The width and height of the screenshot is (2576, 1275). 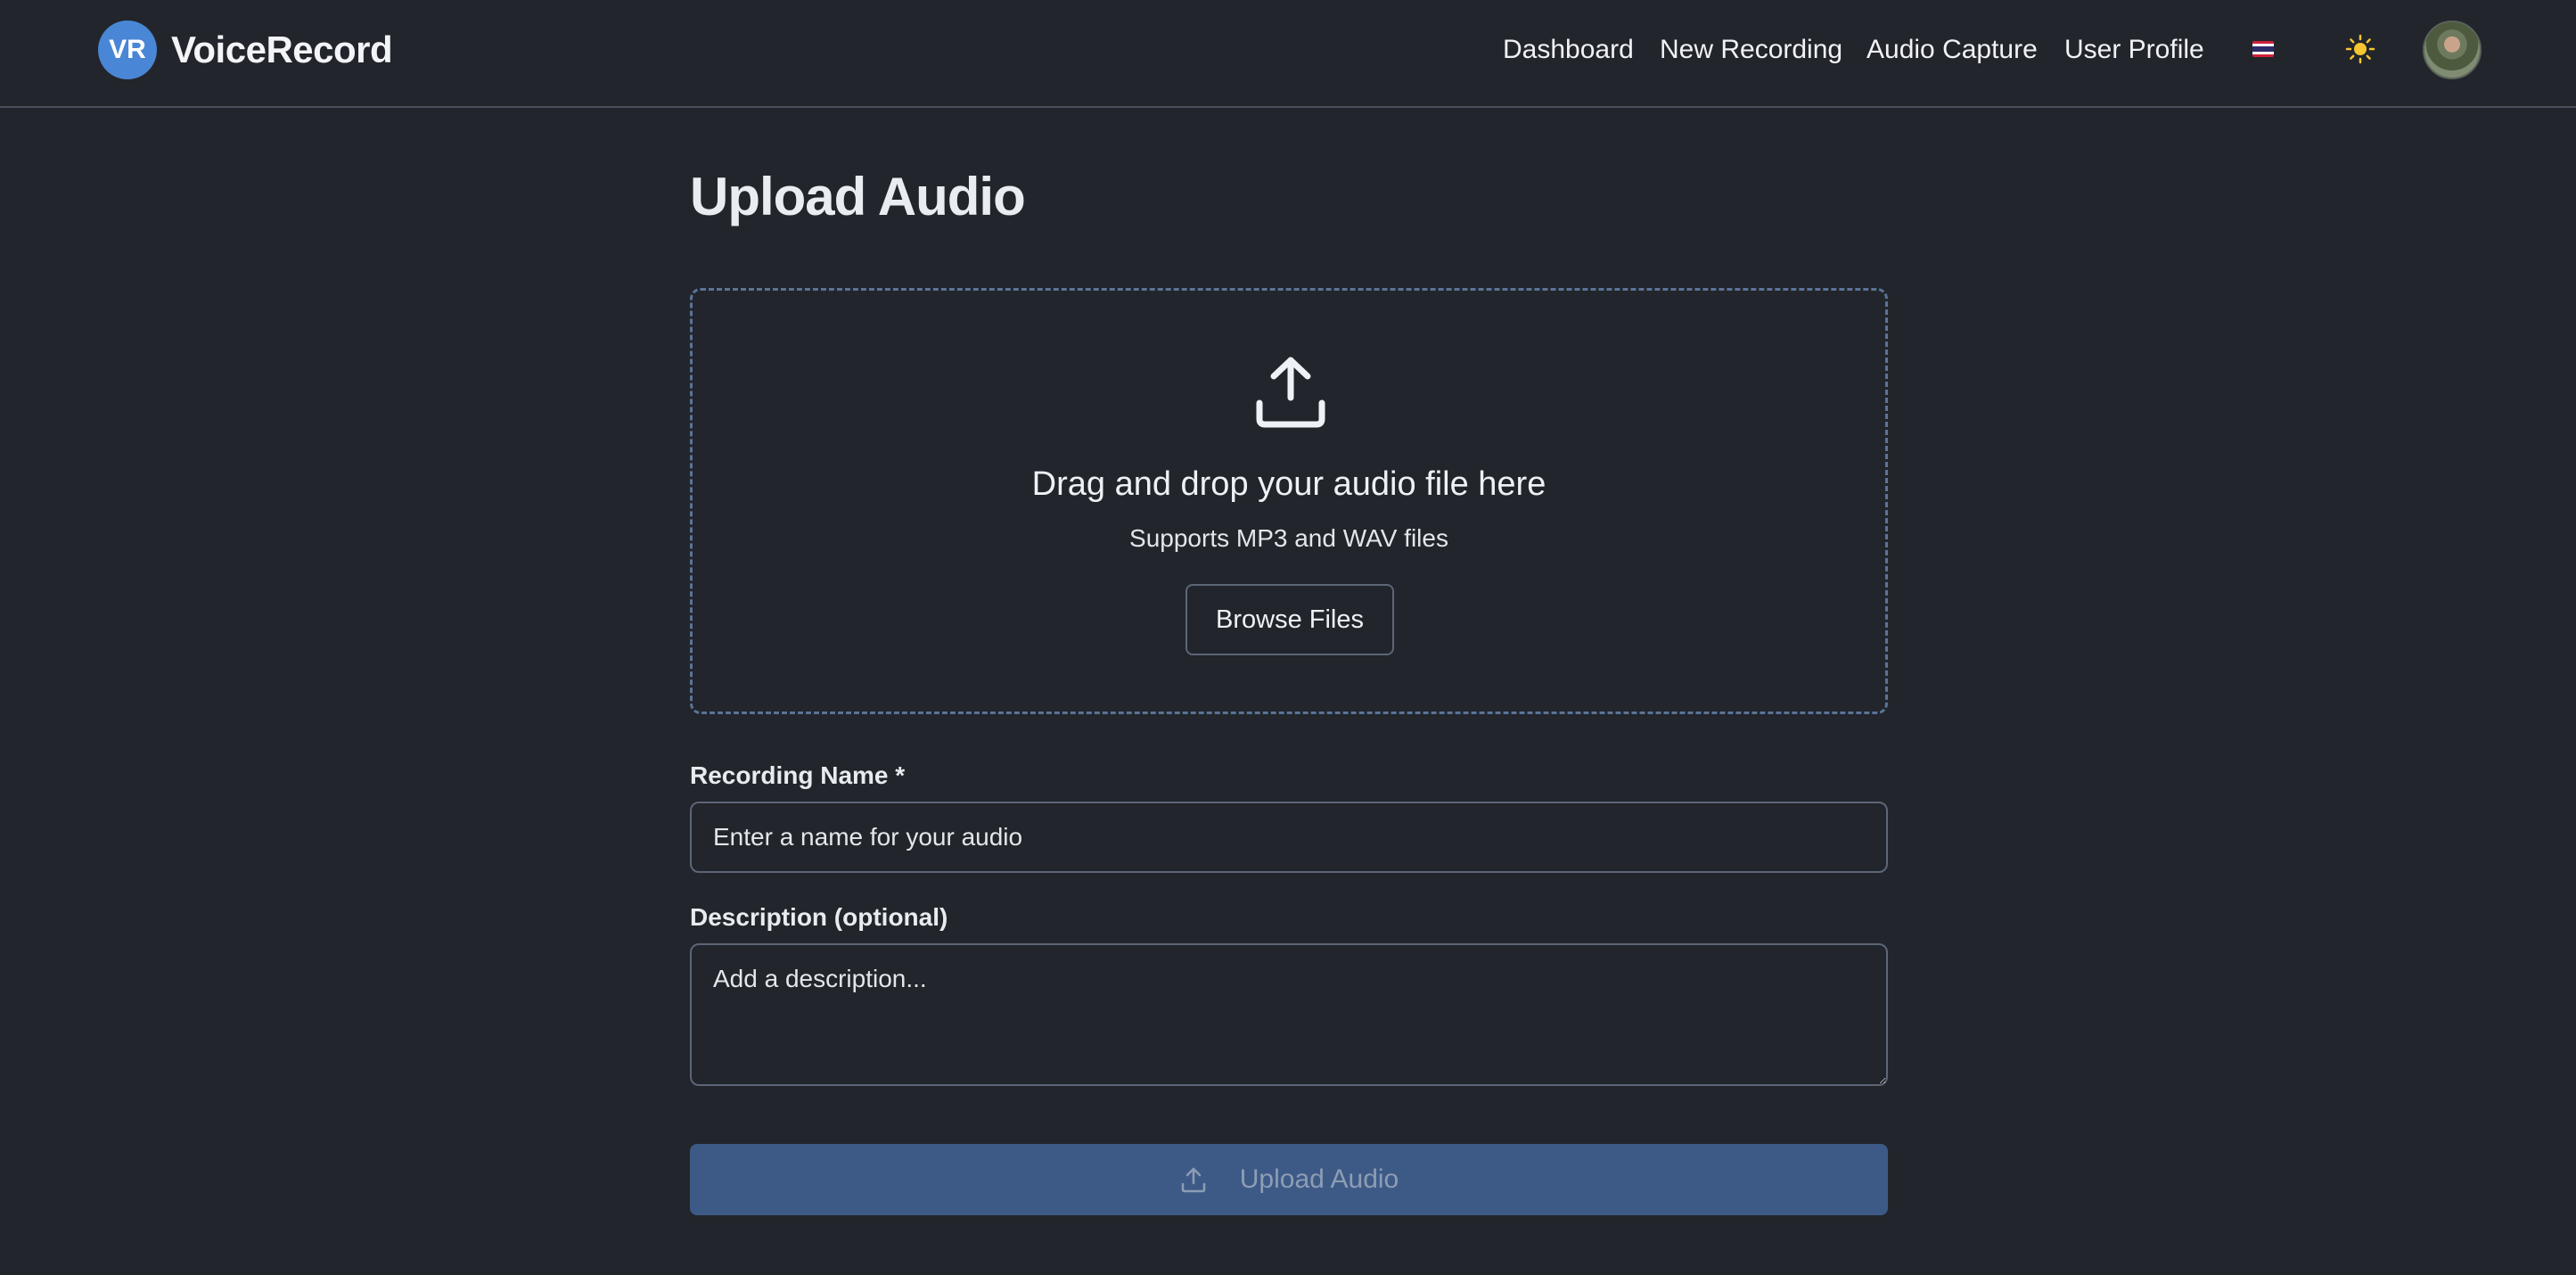 I want to click on thailand-flag-icon, so click(x=2263, y=49).